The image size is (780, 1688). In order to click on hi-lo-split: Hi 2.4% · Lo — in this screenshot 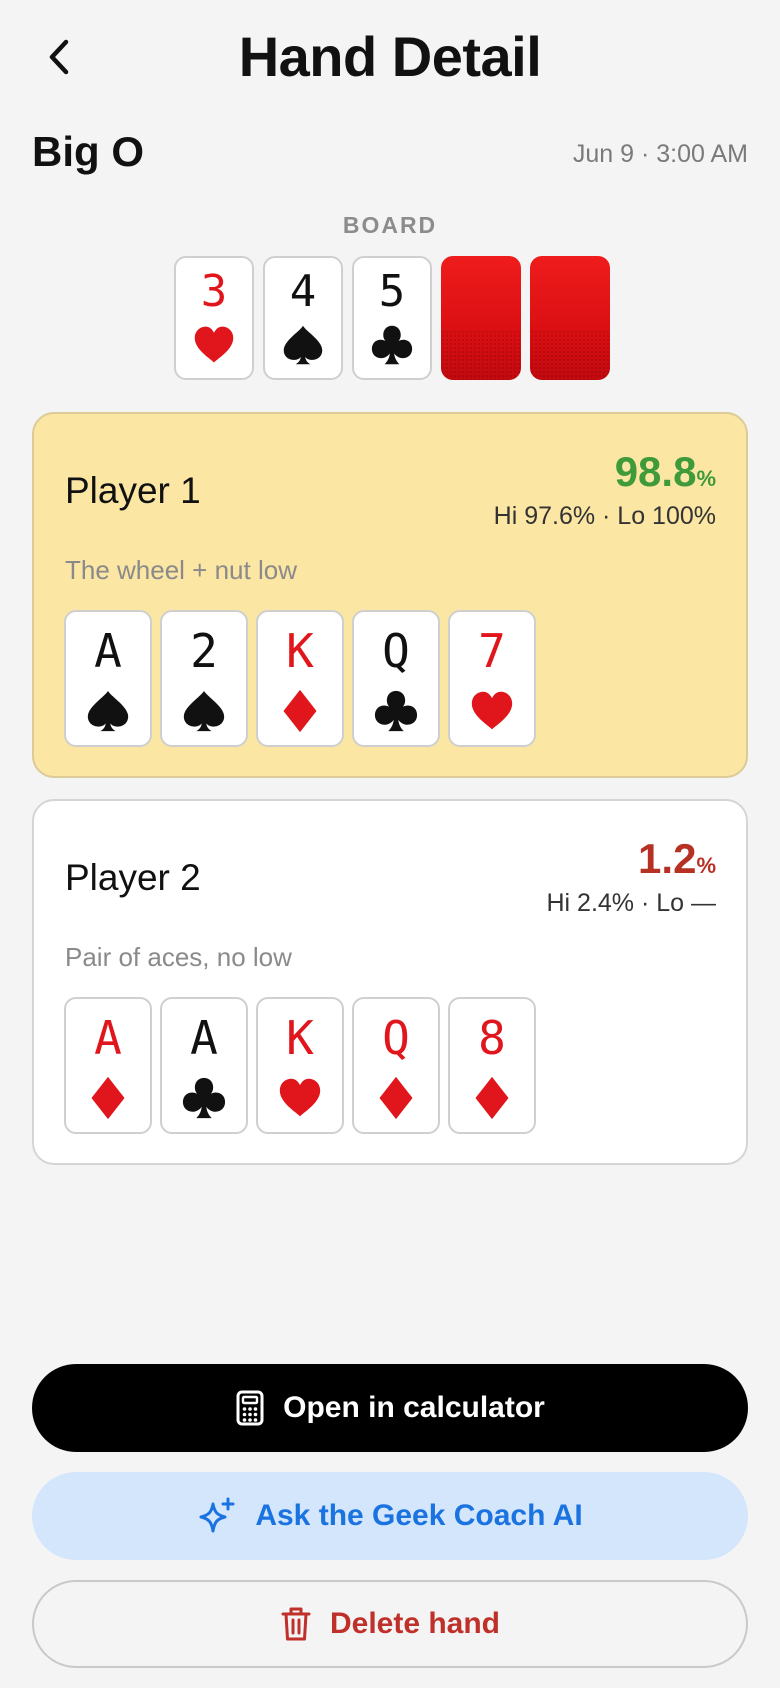, I will do `click(631, 903)`.